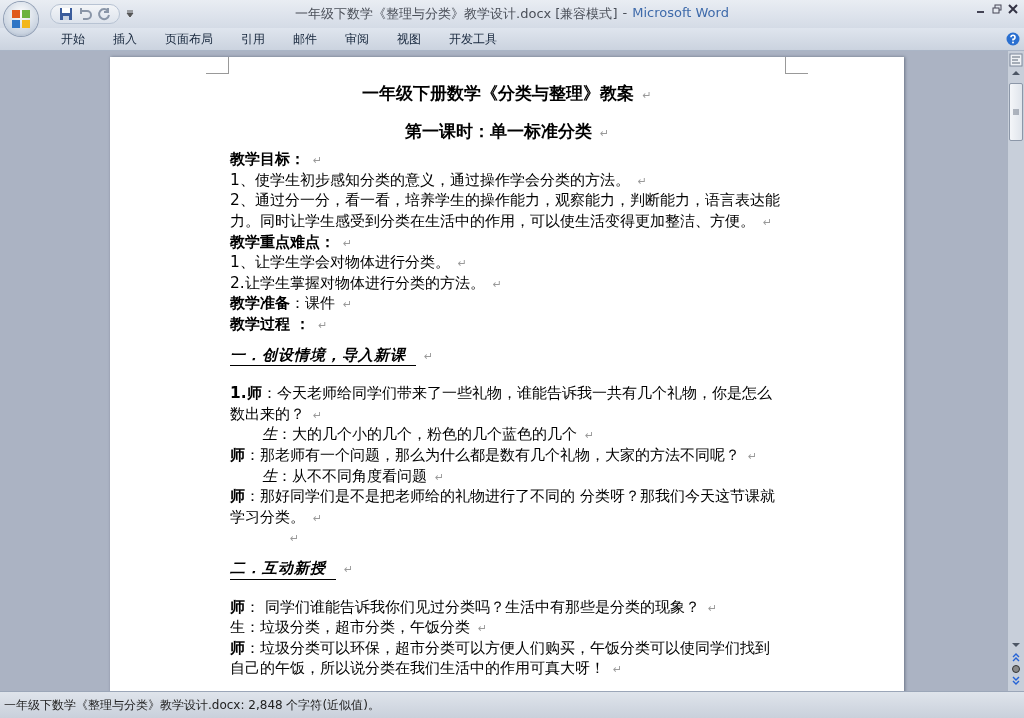  Describe the element at coordinates (357, 39) in the screenshot. I see `ribbon-tab: 审阅` at that location.